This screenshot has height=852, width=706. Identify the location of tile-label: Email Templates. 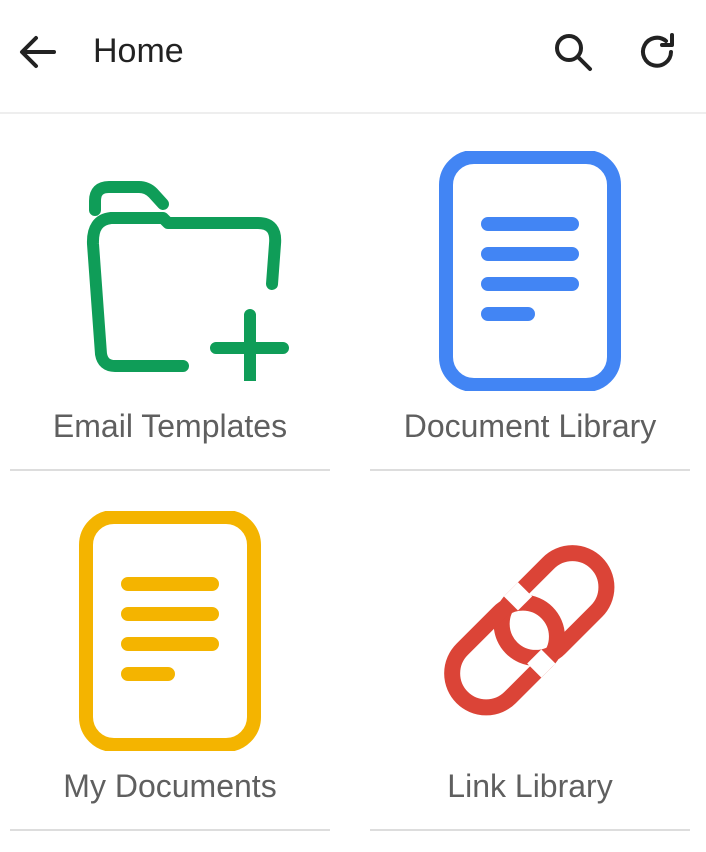
(170, 426).